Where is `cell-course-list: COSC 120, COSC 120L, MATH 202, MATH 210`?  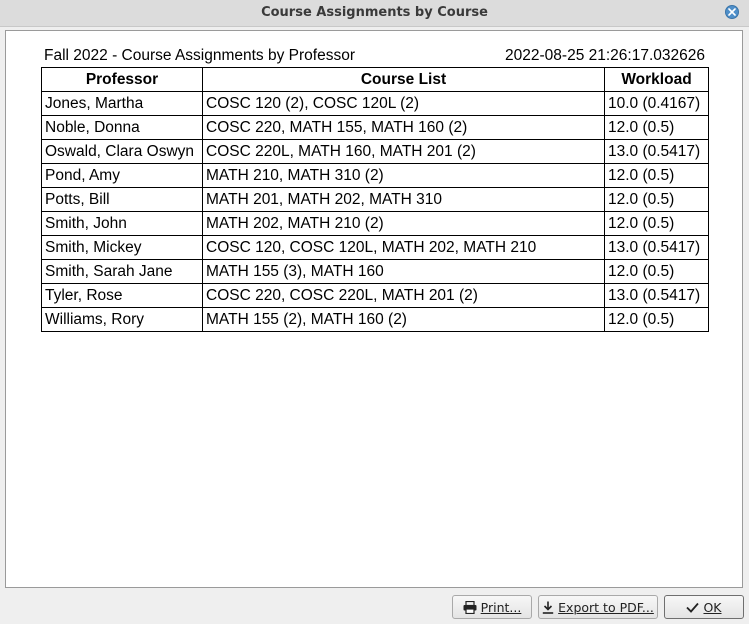
cell-course-list: COSC 120, COSC 120L, MATH 202, MATH 210 is located at coordinates (403, 247).